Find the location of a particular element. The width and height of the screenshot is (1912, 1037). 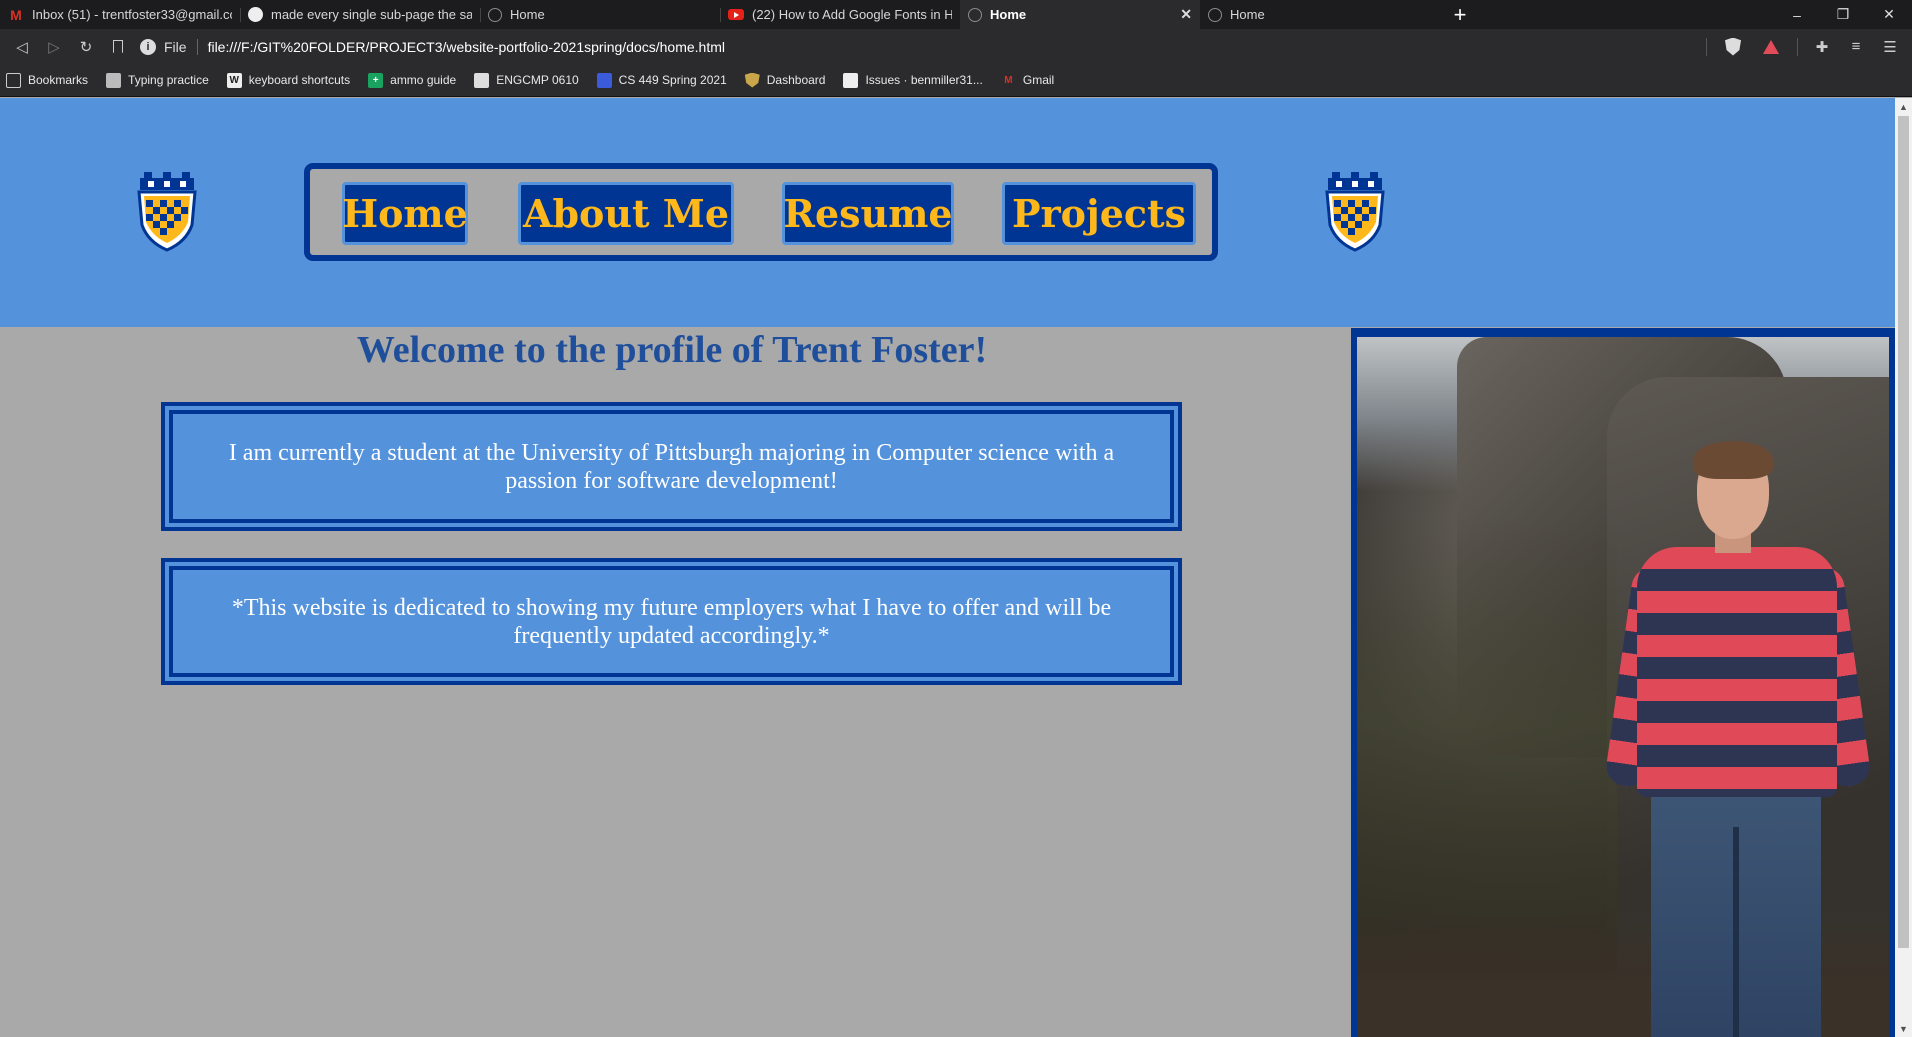

bookmark-item: M Gmail is located at coordinates (1027, 80).